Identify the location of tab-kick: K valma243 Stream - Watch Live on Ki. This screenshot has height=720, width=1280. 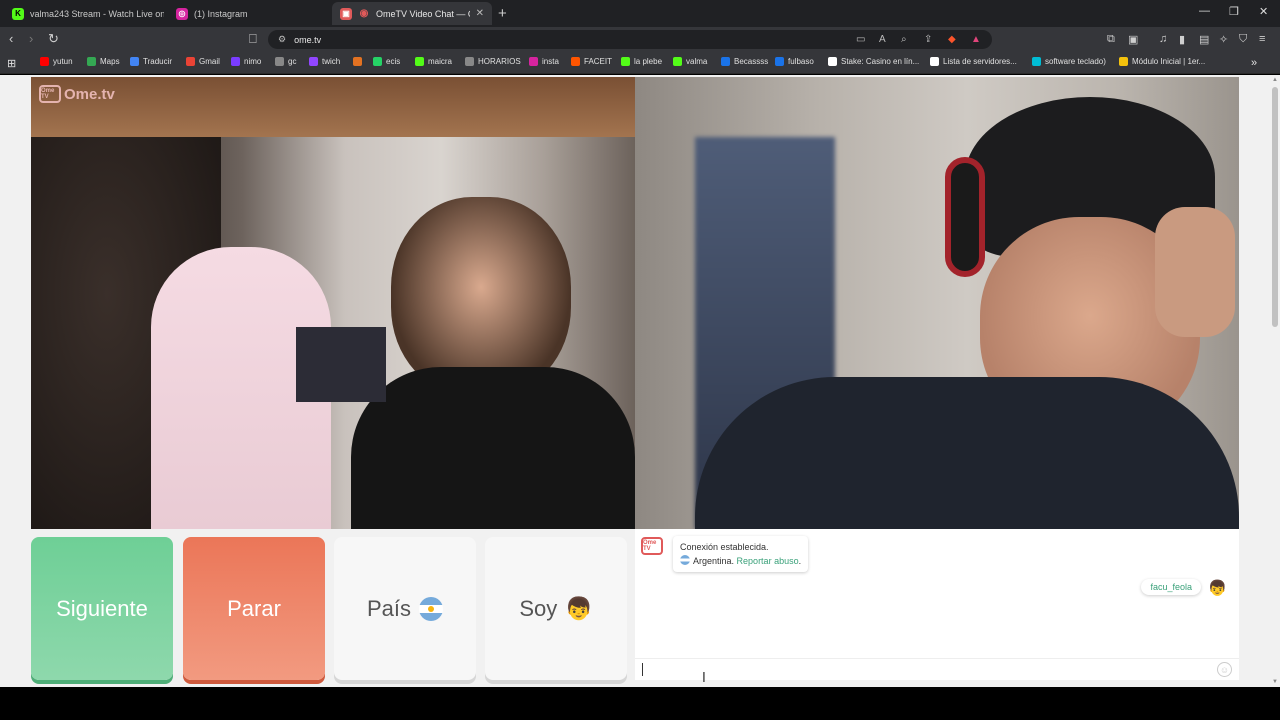
(84, 13).